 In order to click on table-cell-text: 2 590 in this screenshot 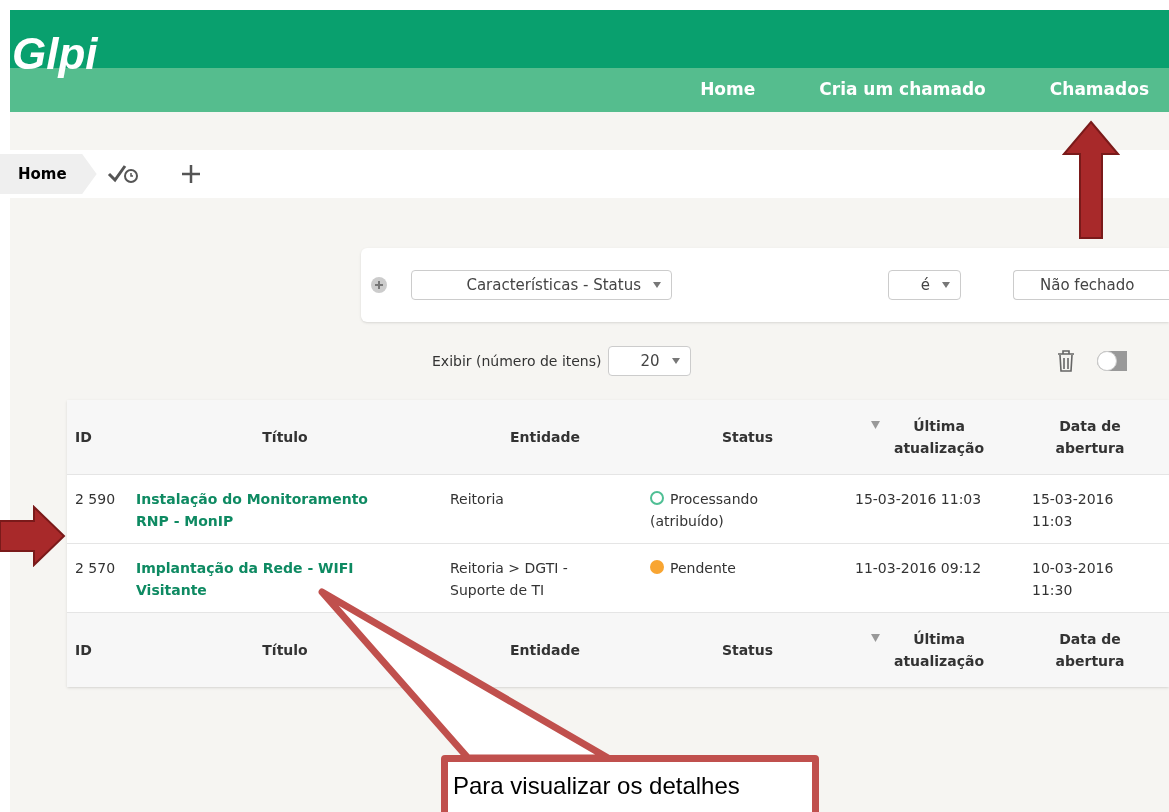, I will do `click(95, 499)`.